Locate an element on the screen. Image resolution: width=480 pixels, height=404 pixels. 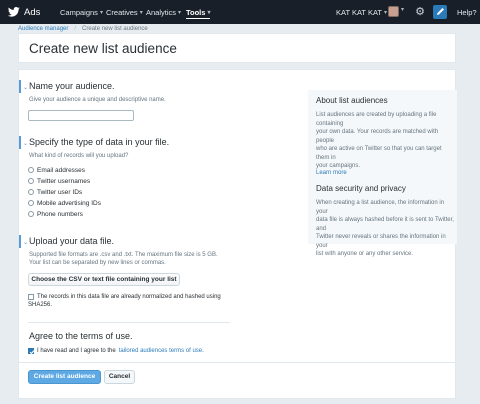
account-name: KAT KAT KAT is located at coordinates (359, 12).